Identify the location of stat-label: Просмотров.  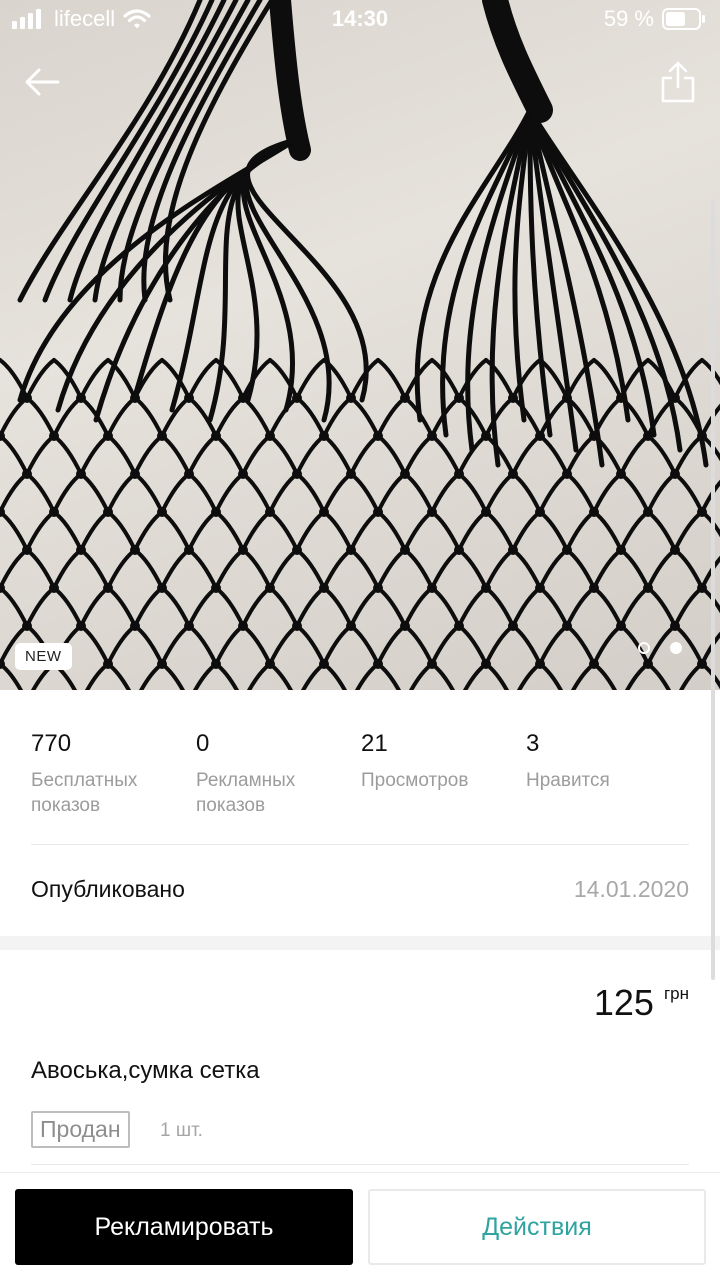
(415, 780).